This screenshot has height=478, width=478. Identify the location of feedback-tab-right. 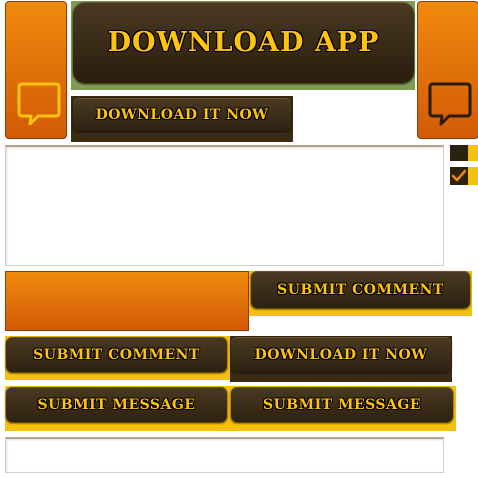
(447, 70).